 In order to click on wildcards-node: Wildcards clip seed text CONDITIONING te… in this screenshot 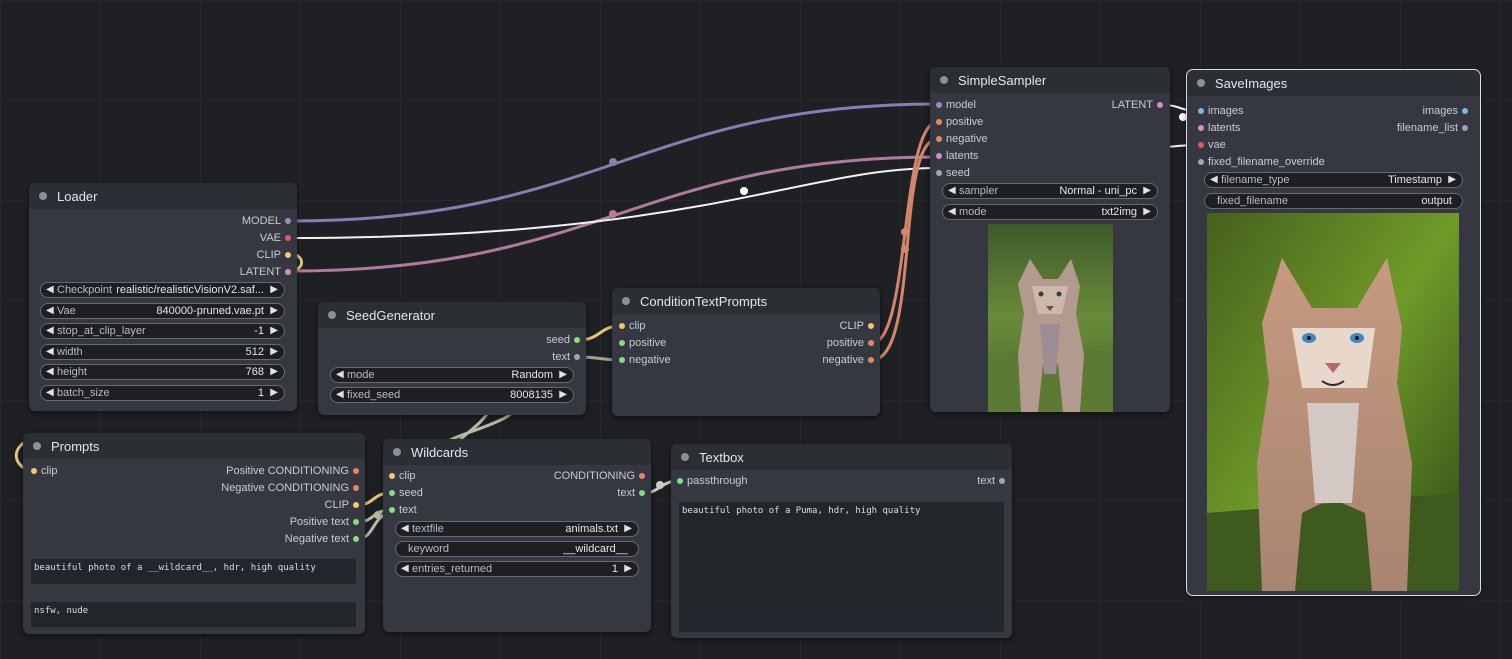, I will do `click(517, 535)`.